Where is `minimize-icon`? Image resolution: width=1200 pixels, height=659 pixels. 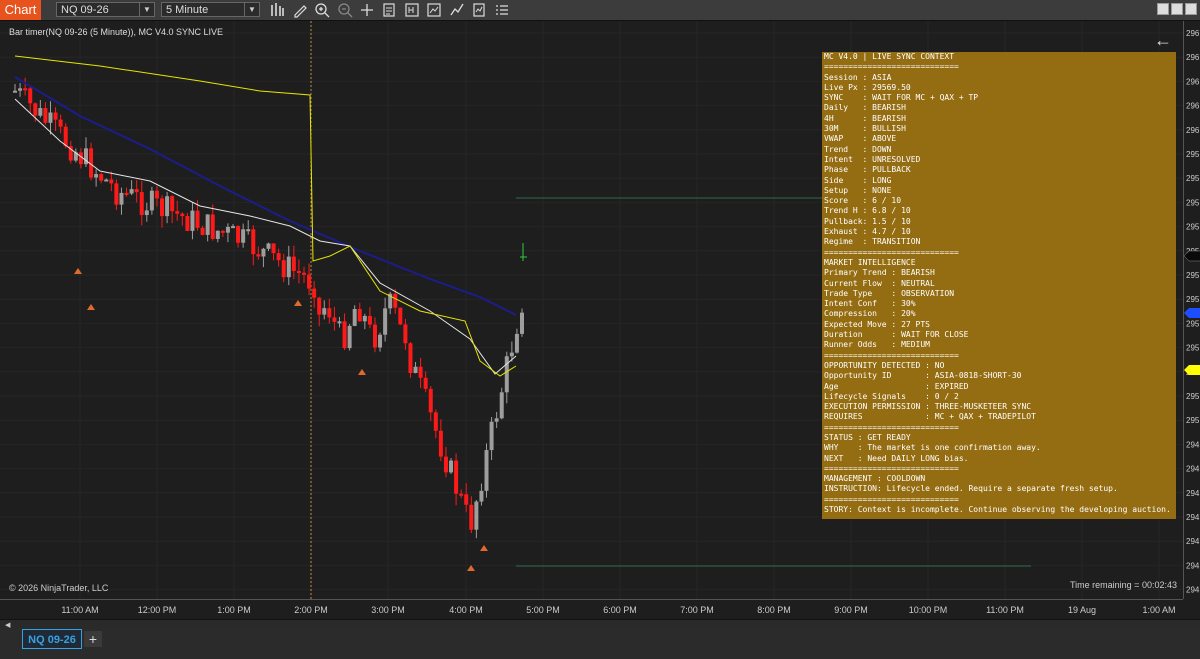 minimize-icon is located at coordinates (1163, 9).